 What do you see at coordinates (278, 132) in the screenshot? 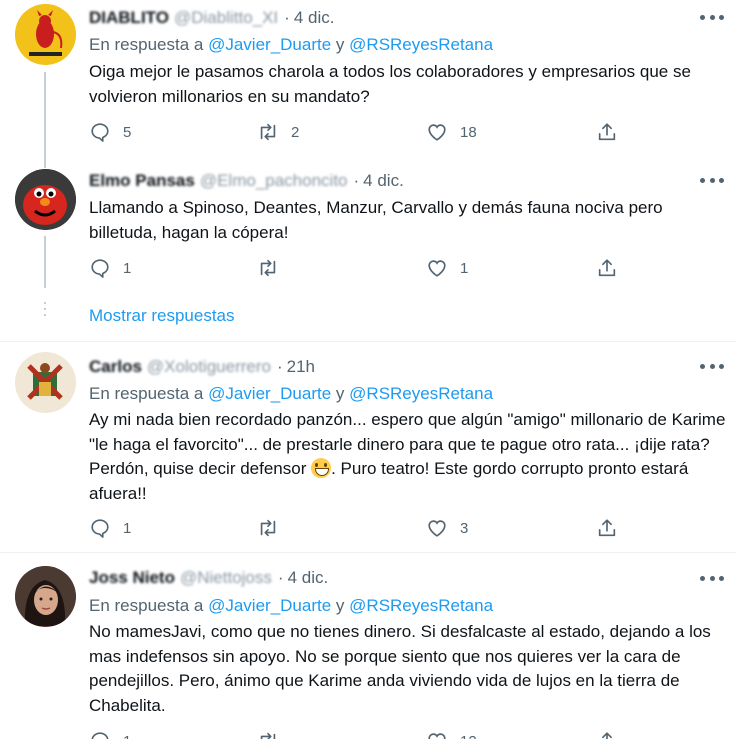
I see `retweet-button: 2` at bounding box center [278, 132].